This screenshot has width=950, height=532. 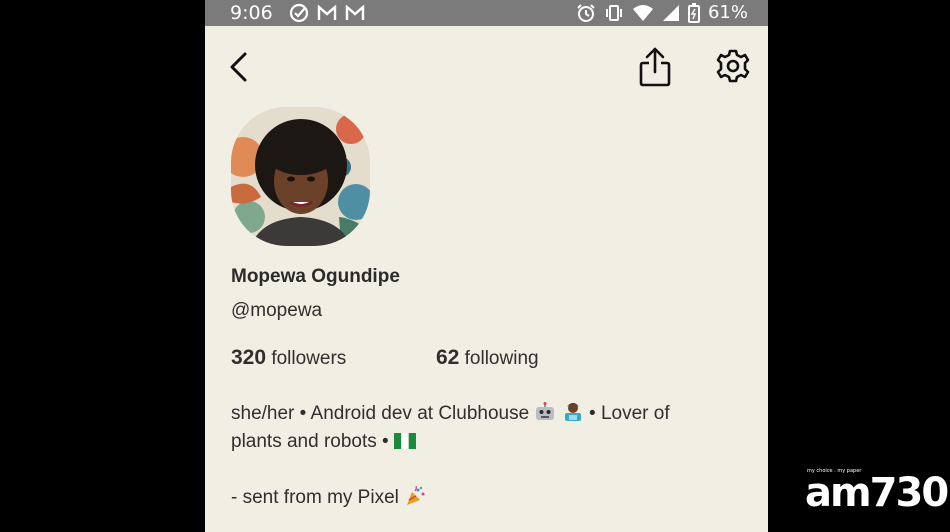 What do you see at coordinates (315, 497) in the screenshot?
I see `bio-text: - sent from my Pixel` at bounding box center [315, 497].